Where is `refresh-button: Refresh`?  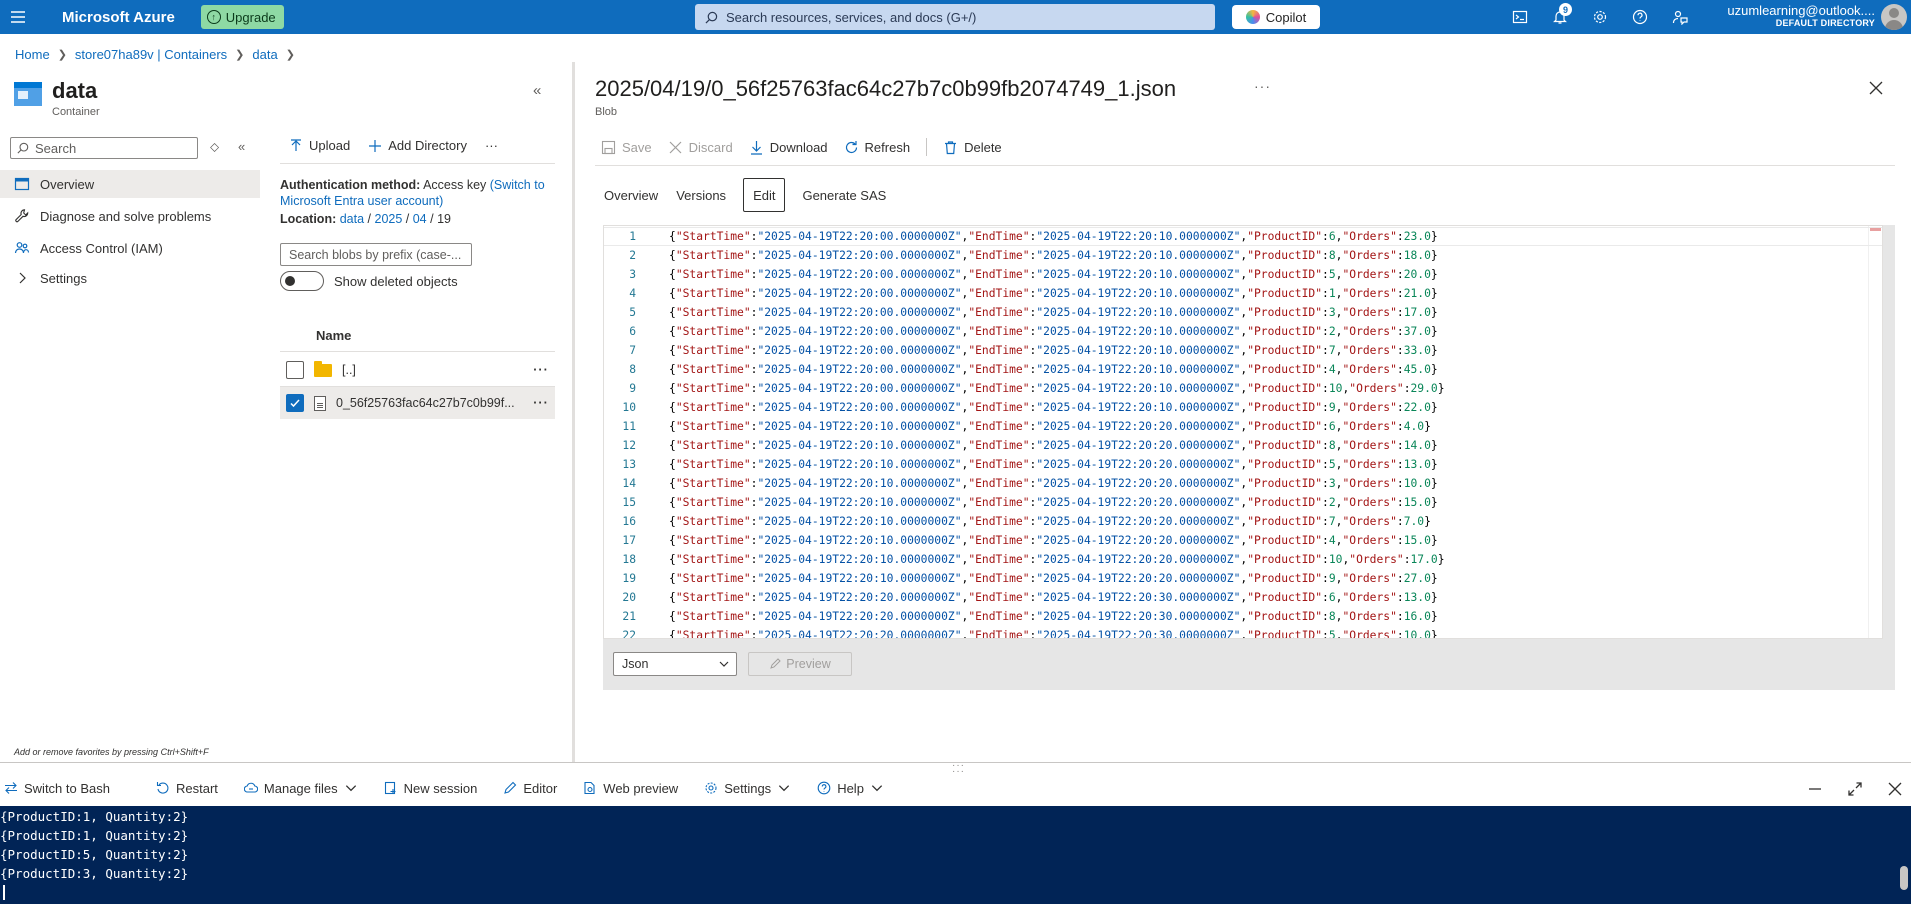 refresh-button: Refresh is located at coordinates (877, 147).